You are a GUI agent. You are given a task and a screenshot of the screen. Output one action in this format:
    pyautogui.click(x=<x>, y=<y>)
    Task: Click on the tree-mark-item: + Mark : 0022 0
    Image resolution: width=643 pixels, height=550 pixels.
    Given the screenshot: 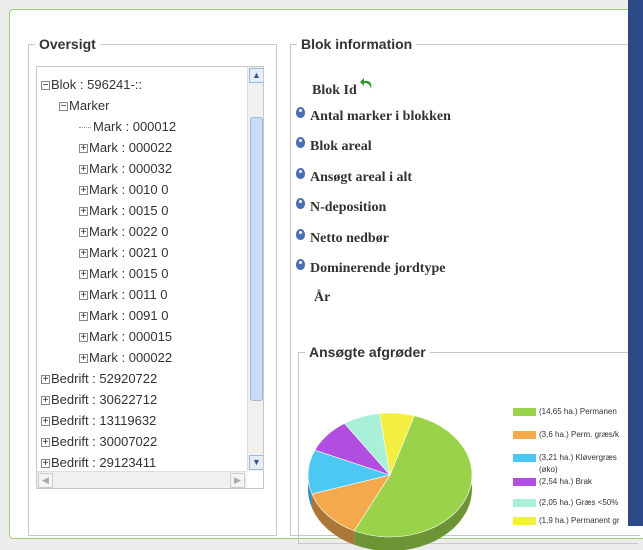 What is the action you would take?
    pyautogui.click(x=124, y=232)
    